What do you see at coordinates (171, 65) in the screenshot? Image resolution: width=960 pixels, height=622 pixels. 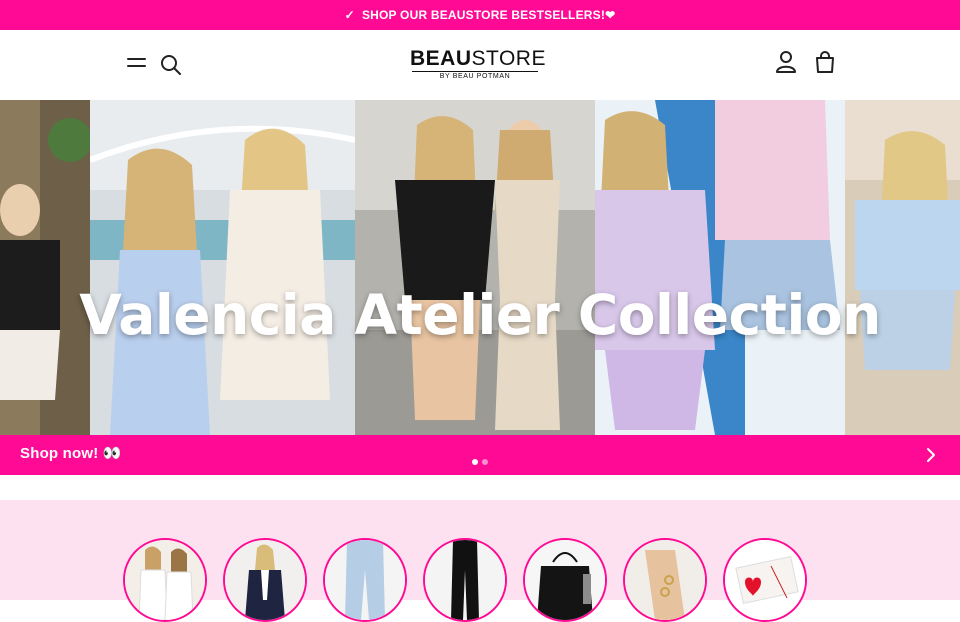 I see `search-icon` at bounding box center [171, 65].